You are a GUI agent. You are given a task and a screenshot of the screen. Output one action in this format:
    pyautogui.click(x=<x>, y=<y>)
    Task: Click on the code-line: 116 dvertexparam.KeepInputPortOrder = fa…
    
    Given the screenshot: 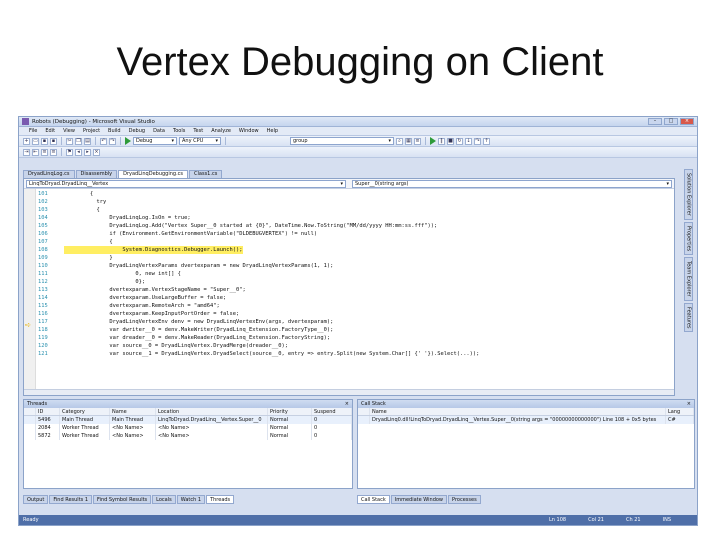 What is the action you would take?
    pyautogui.click(x=356, y=314)
    